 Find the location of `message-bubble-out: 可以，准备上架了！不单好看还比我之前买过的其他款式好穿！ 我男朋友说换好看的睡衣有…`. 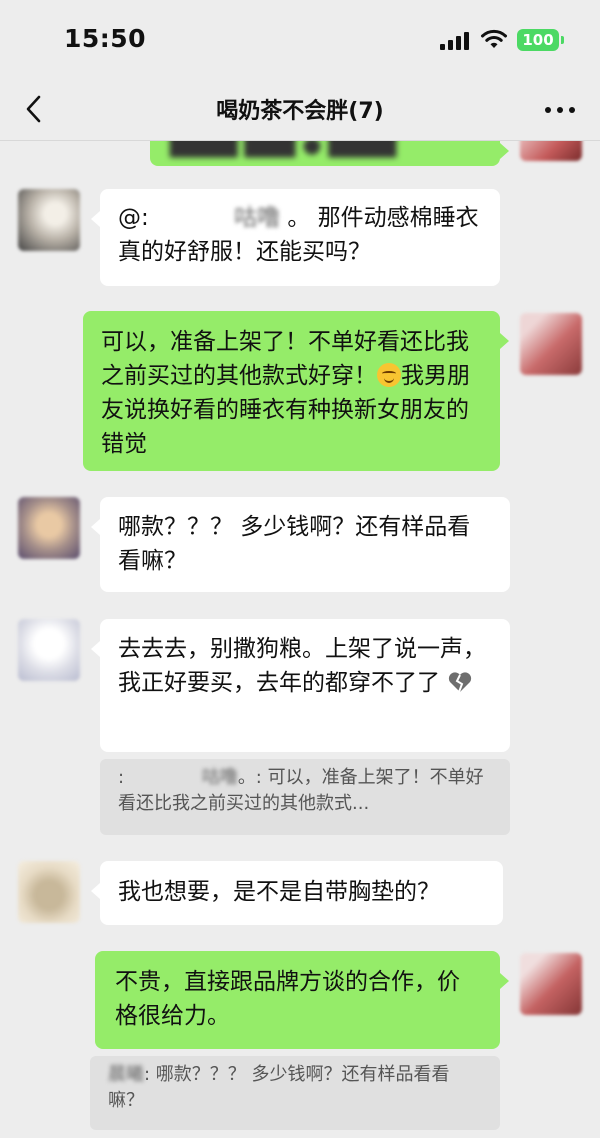

message-bubble-out: 可以，准备上架了！不单好看还比我之前买过的其他款式好穿！ 我男朋友说换好看的睡衣有… is located at coordinates (296, 391).